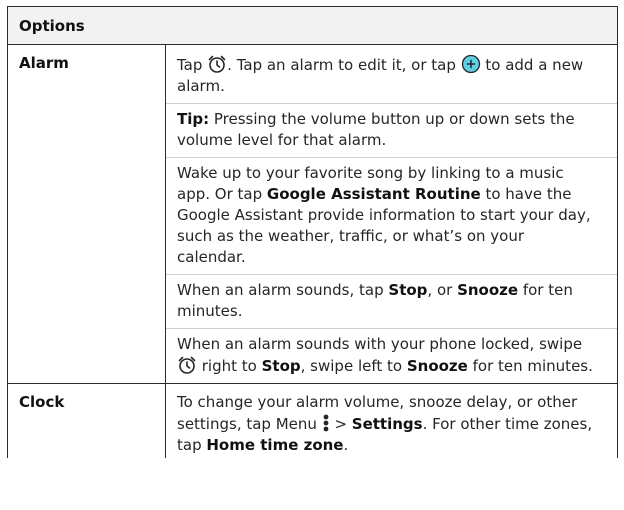  Describe the element at coordinates (346, 445) in the screenshot. I see `text-fragment: .` at that location.